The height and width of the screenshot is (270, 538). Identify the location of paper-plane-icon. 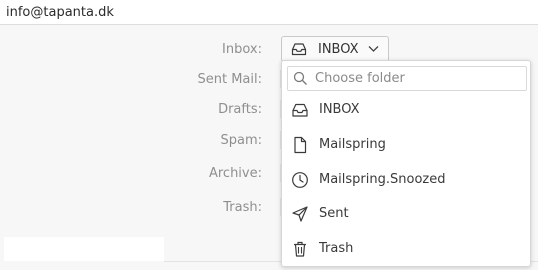
(300, 214).